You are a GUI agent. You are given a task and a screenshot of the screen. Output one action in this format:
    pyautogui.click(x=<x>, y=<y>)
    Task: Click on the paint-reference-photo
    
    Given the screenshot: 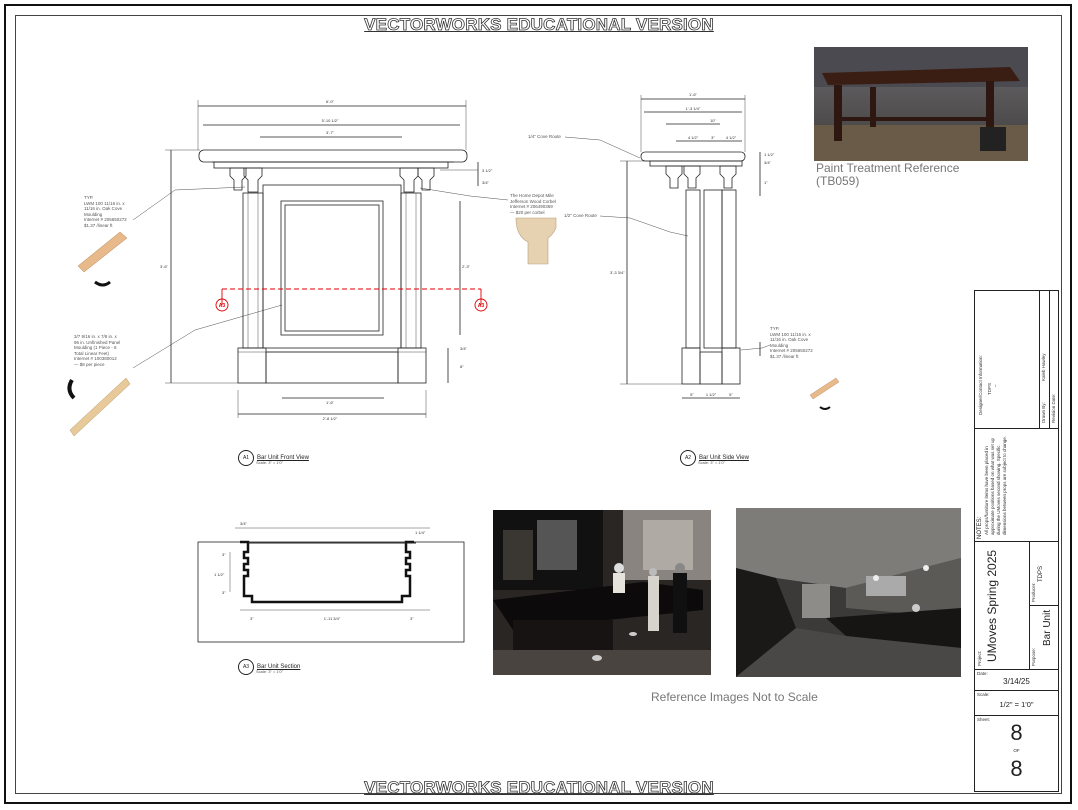 What is the action you would take?
    pyautogui.click(x=921, y=104)
    